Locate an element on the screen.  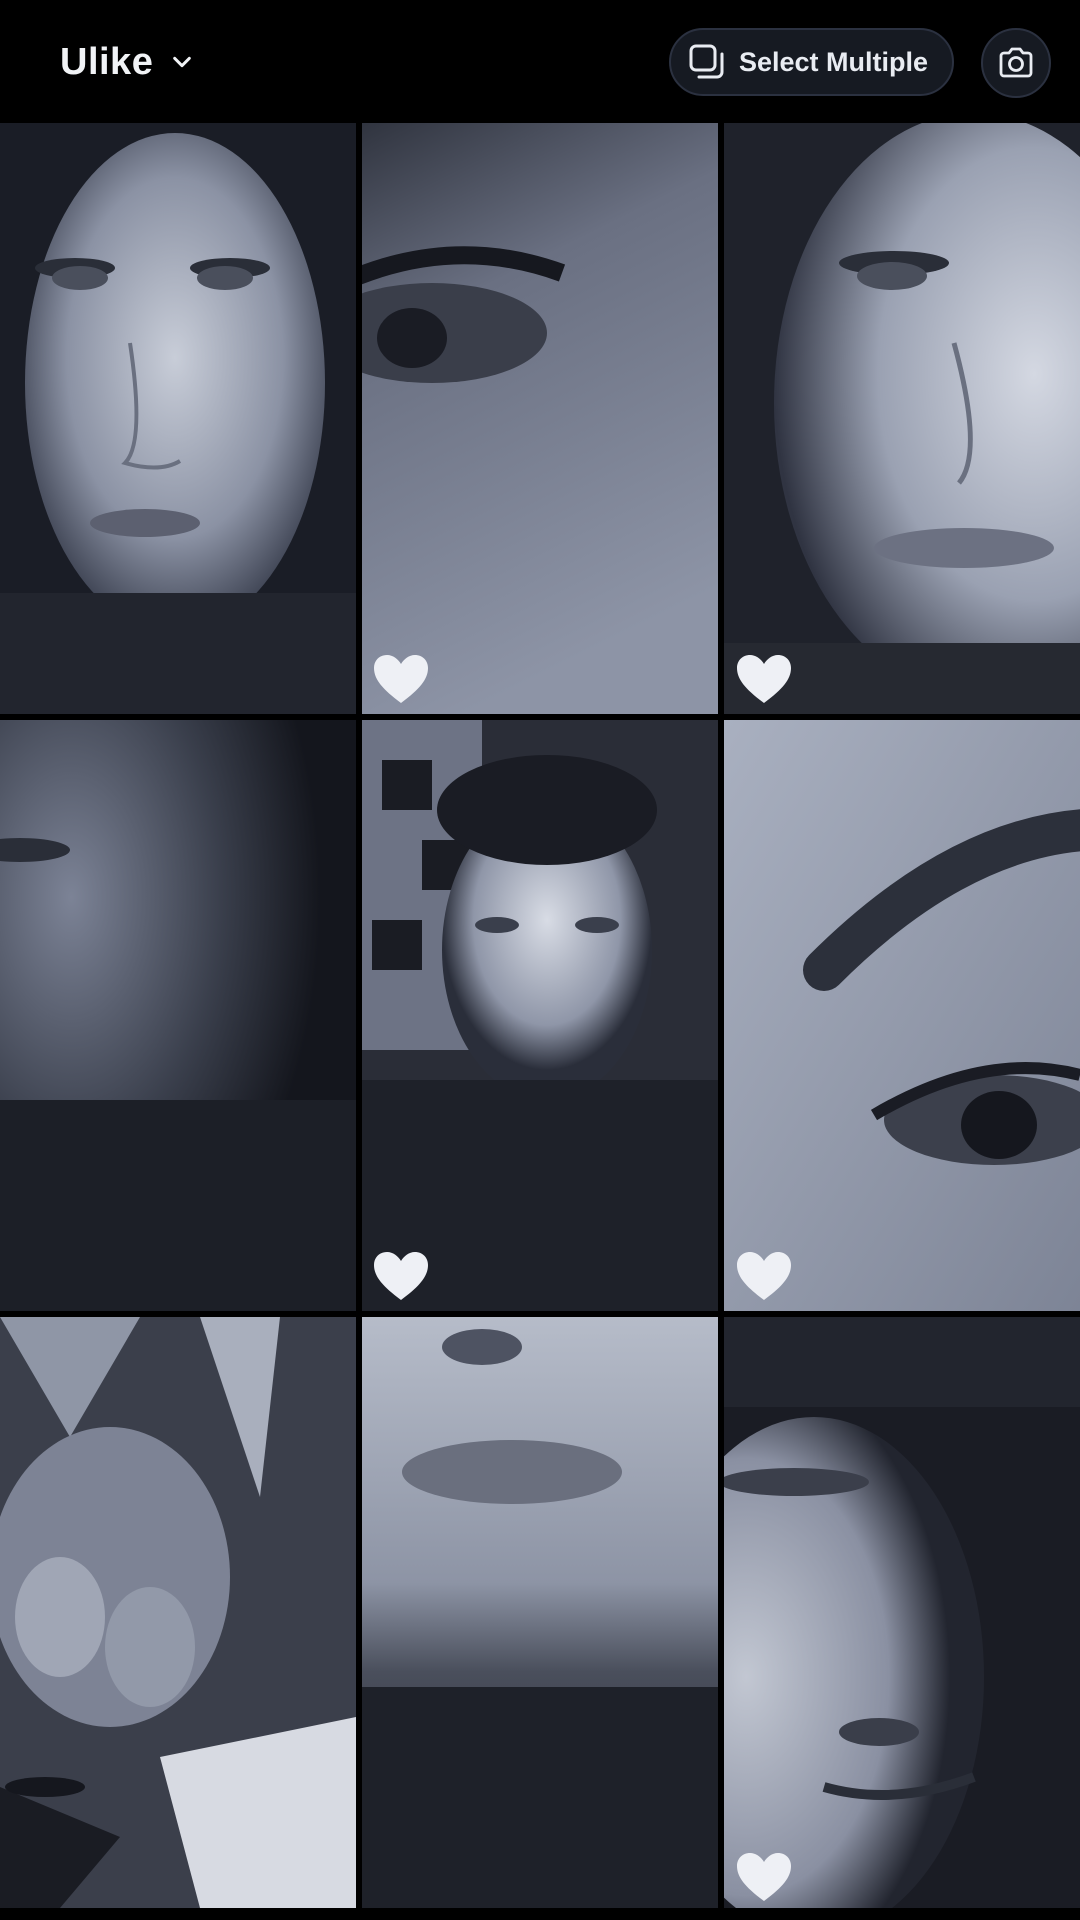
chevron-down-icon is located at coordinates (182, 62).